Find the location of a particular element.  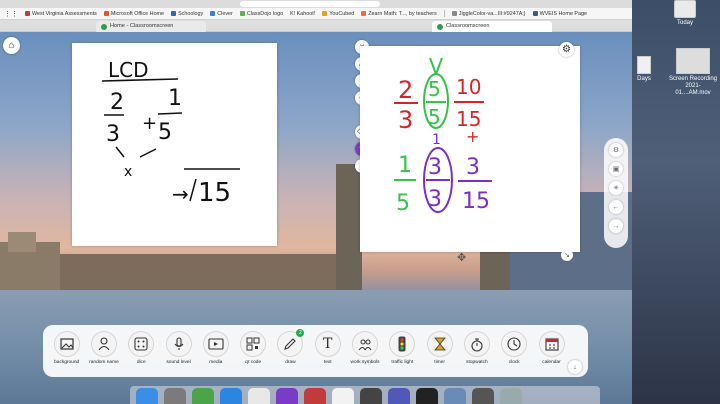

bookmark-favicon-icon is located at coordinates (454, 13).